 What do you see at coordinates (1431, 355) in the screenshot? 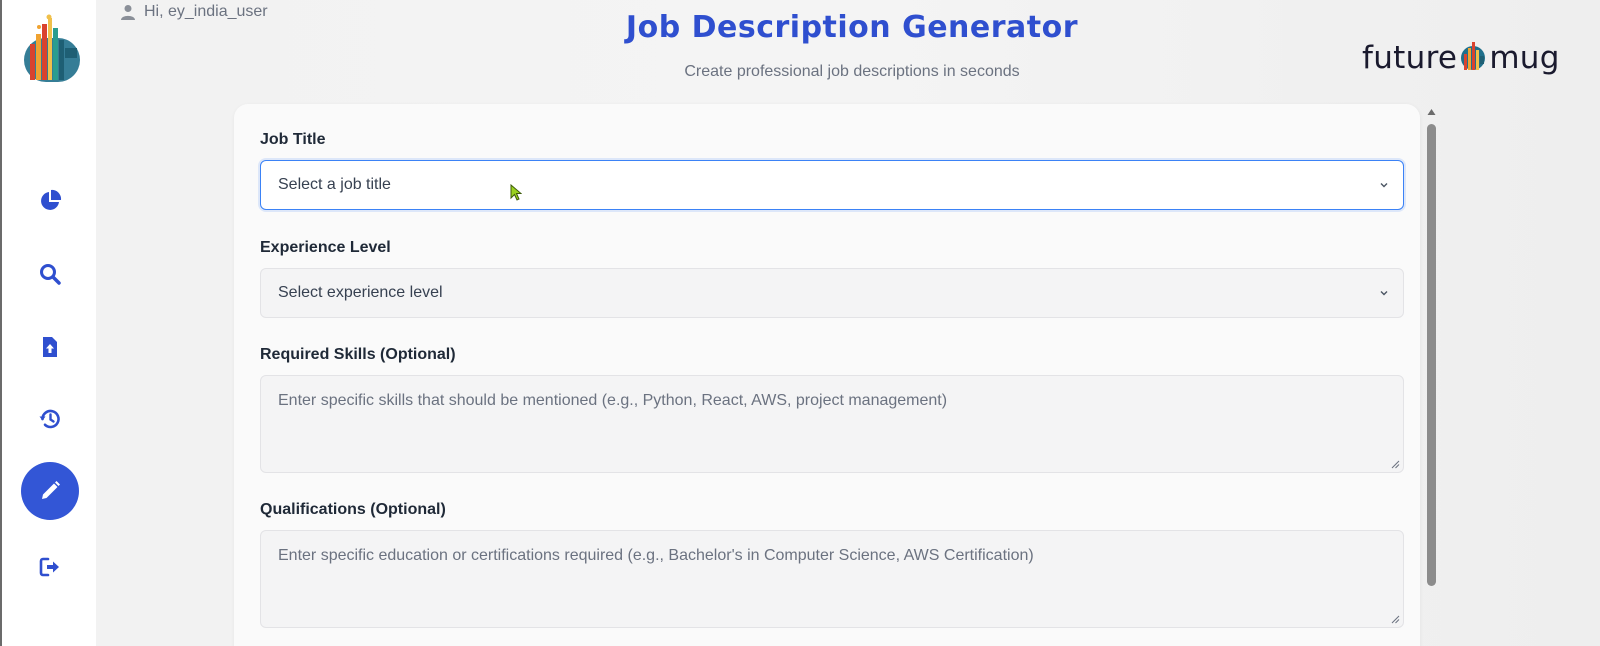
I see `scrollbar-thumb` at bounding box center [1431, 355].